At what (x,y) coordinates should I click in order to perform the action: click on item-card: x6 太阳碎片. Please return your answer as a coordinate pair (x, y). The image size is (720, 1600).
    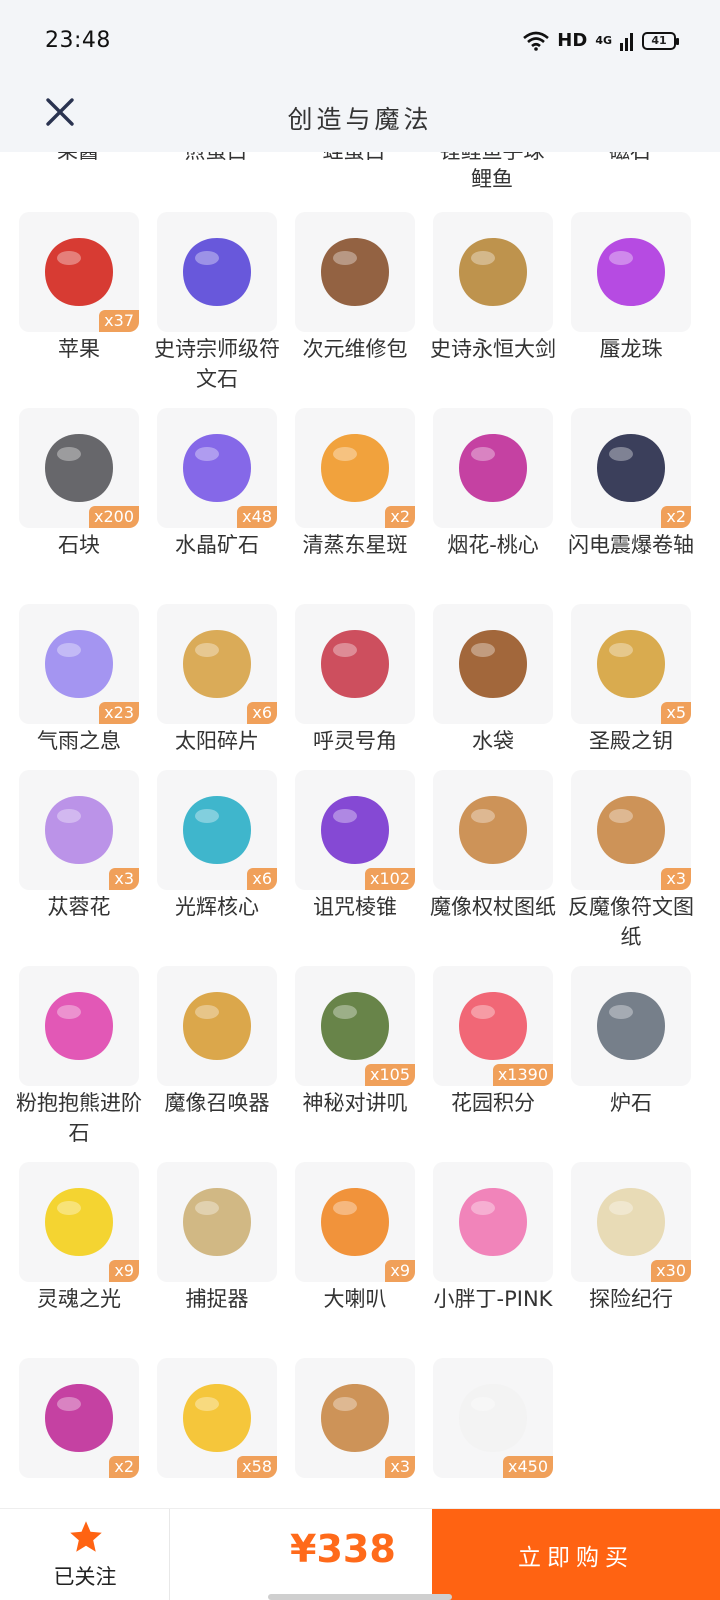
    Looking at the image, I should click on (217, 680).